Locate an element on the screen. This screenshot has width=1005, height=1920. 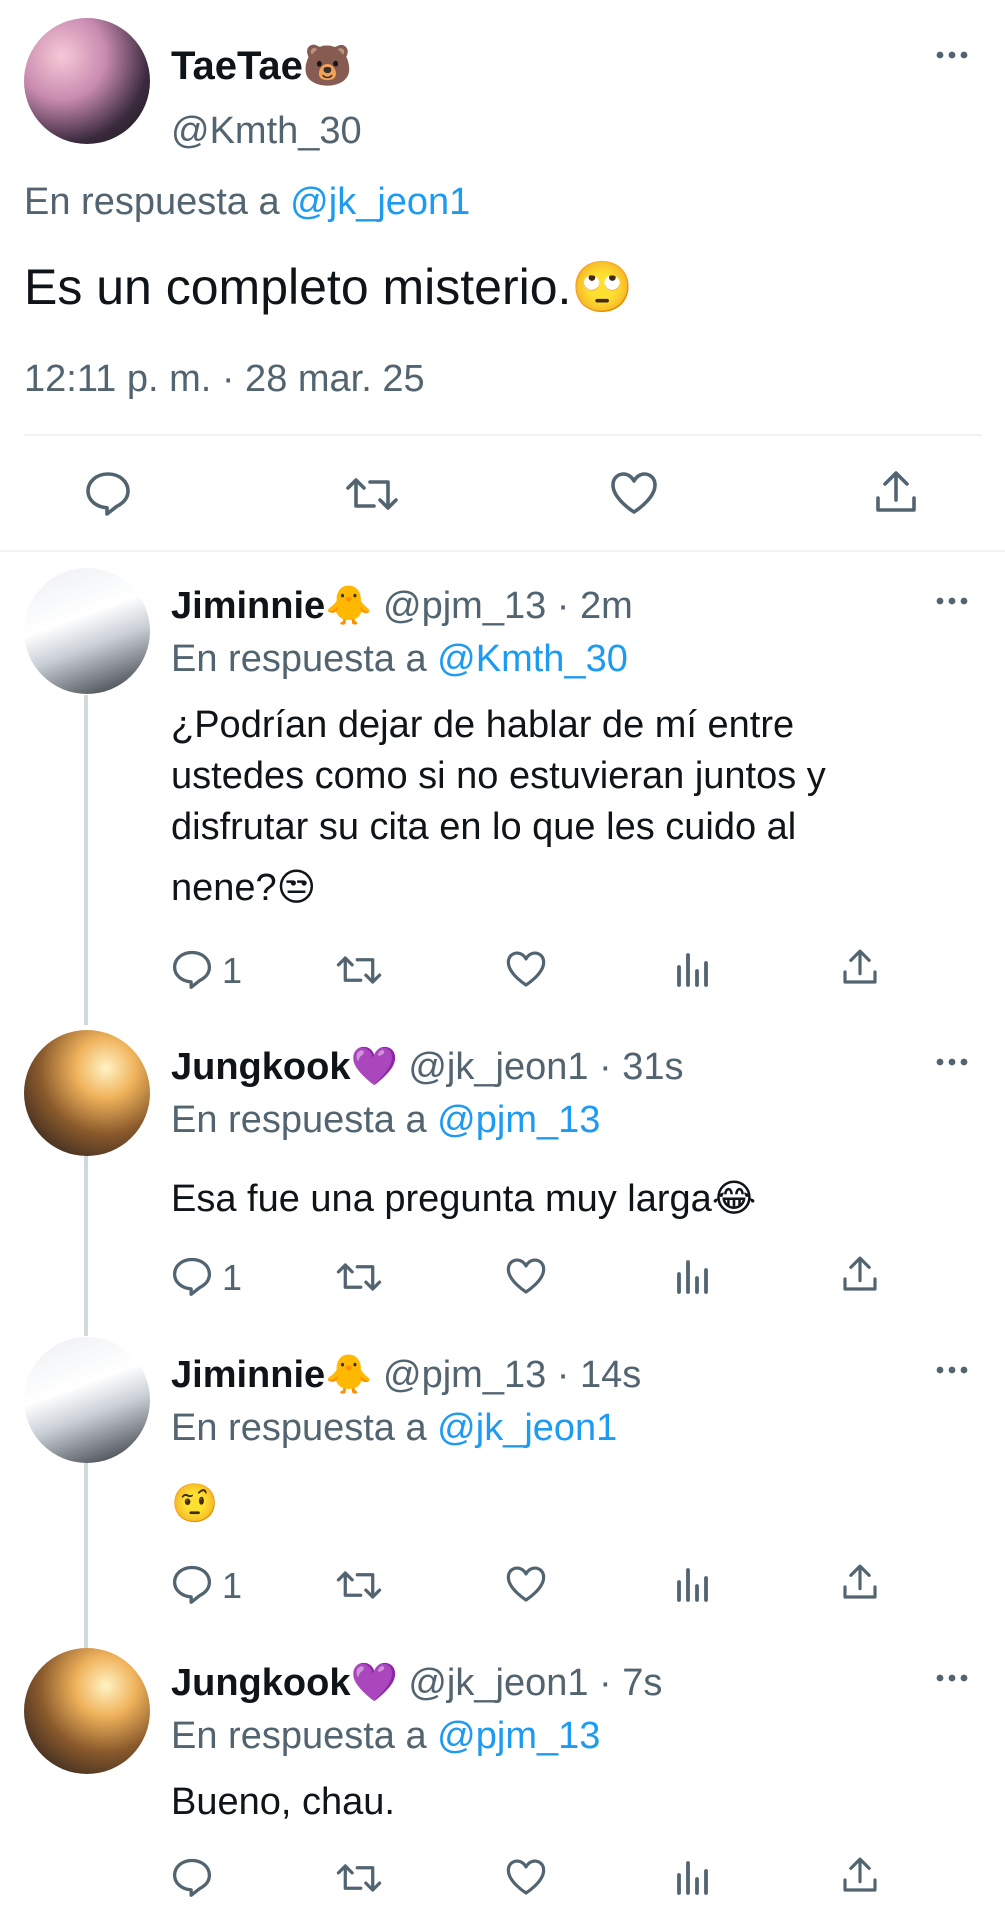
tweet-text-line: disfrutar su cita en lo que les cuido al is located at coordinates (484, 827).